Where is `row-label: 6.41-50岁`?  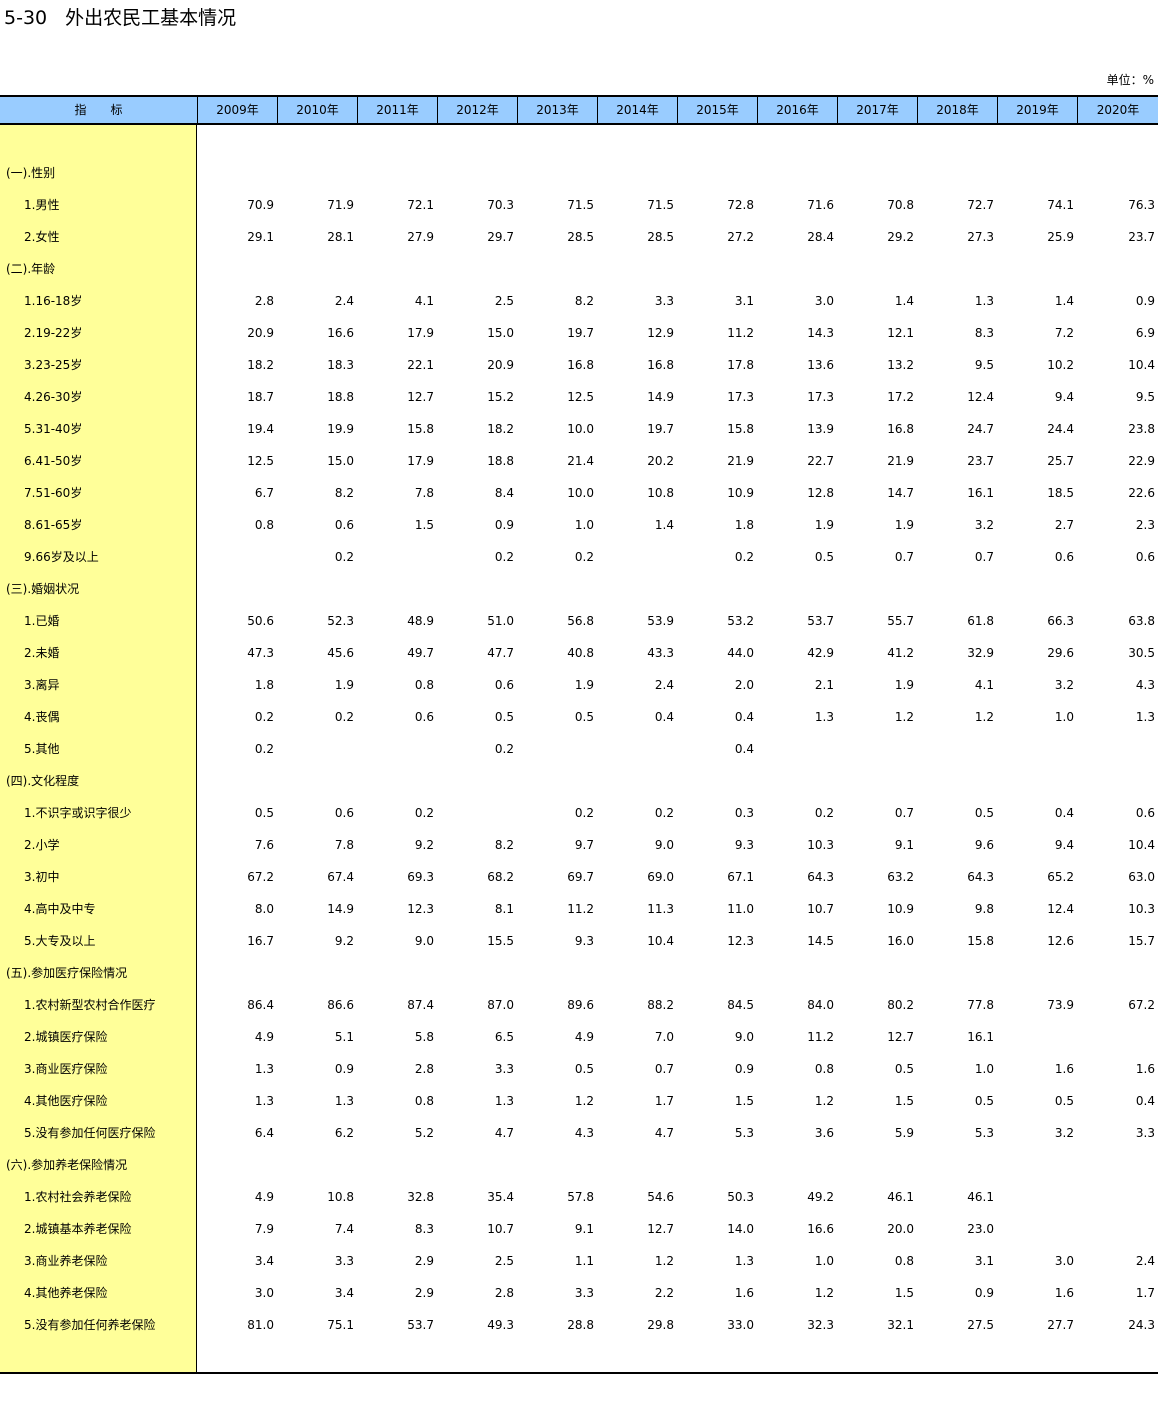 row-label: 6.41-50岁 is located at coordinates (53, 461).